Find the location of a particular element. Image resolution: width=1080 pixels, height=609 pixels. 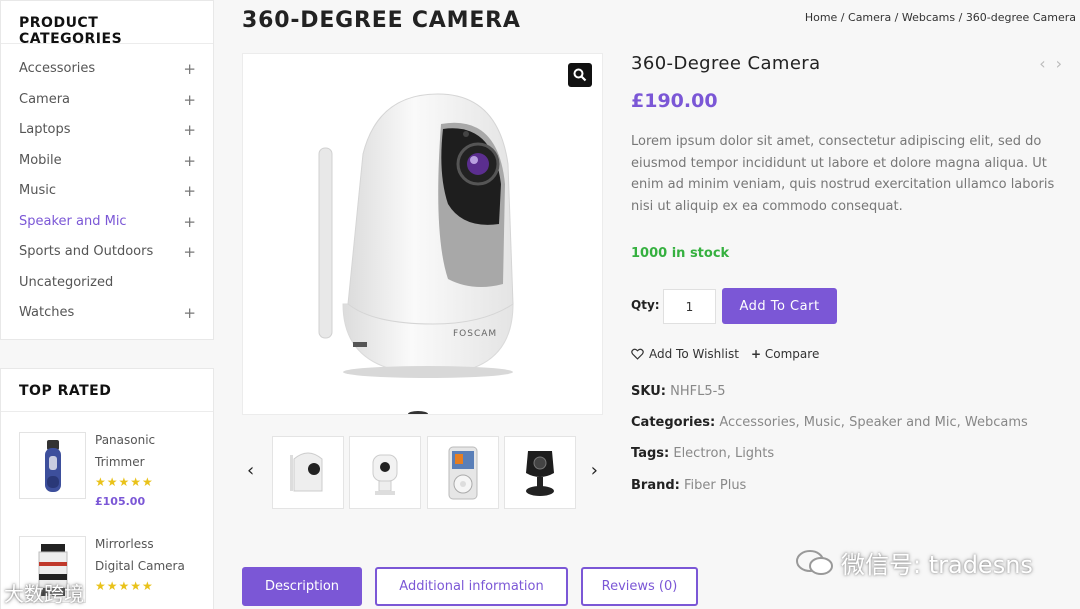

category-item: Sports and Outdoors + is located at coordinates (107, 252).